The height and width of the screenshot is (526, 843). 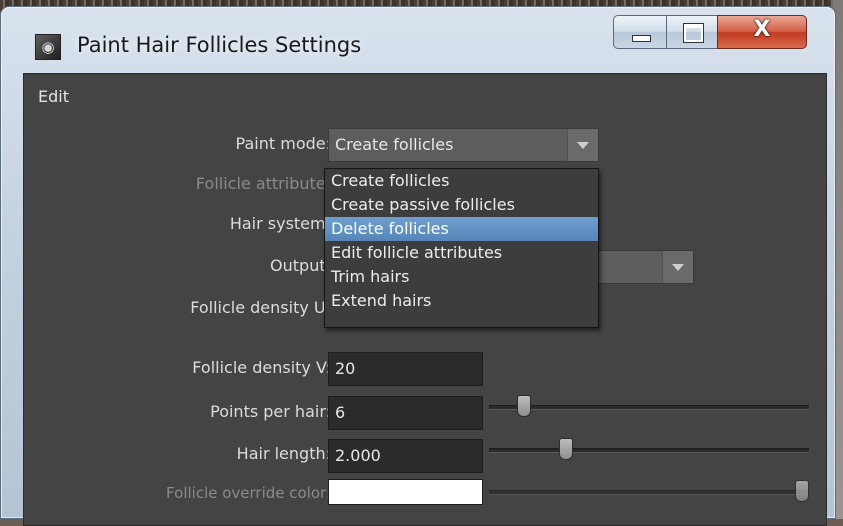 I want to click on follicle-override-color-swatch, so click(x=405, y=492).